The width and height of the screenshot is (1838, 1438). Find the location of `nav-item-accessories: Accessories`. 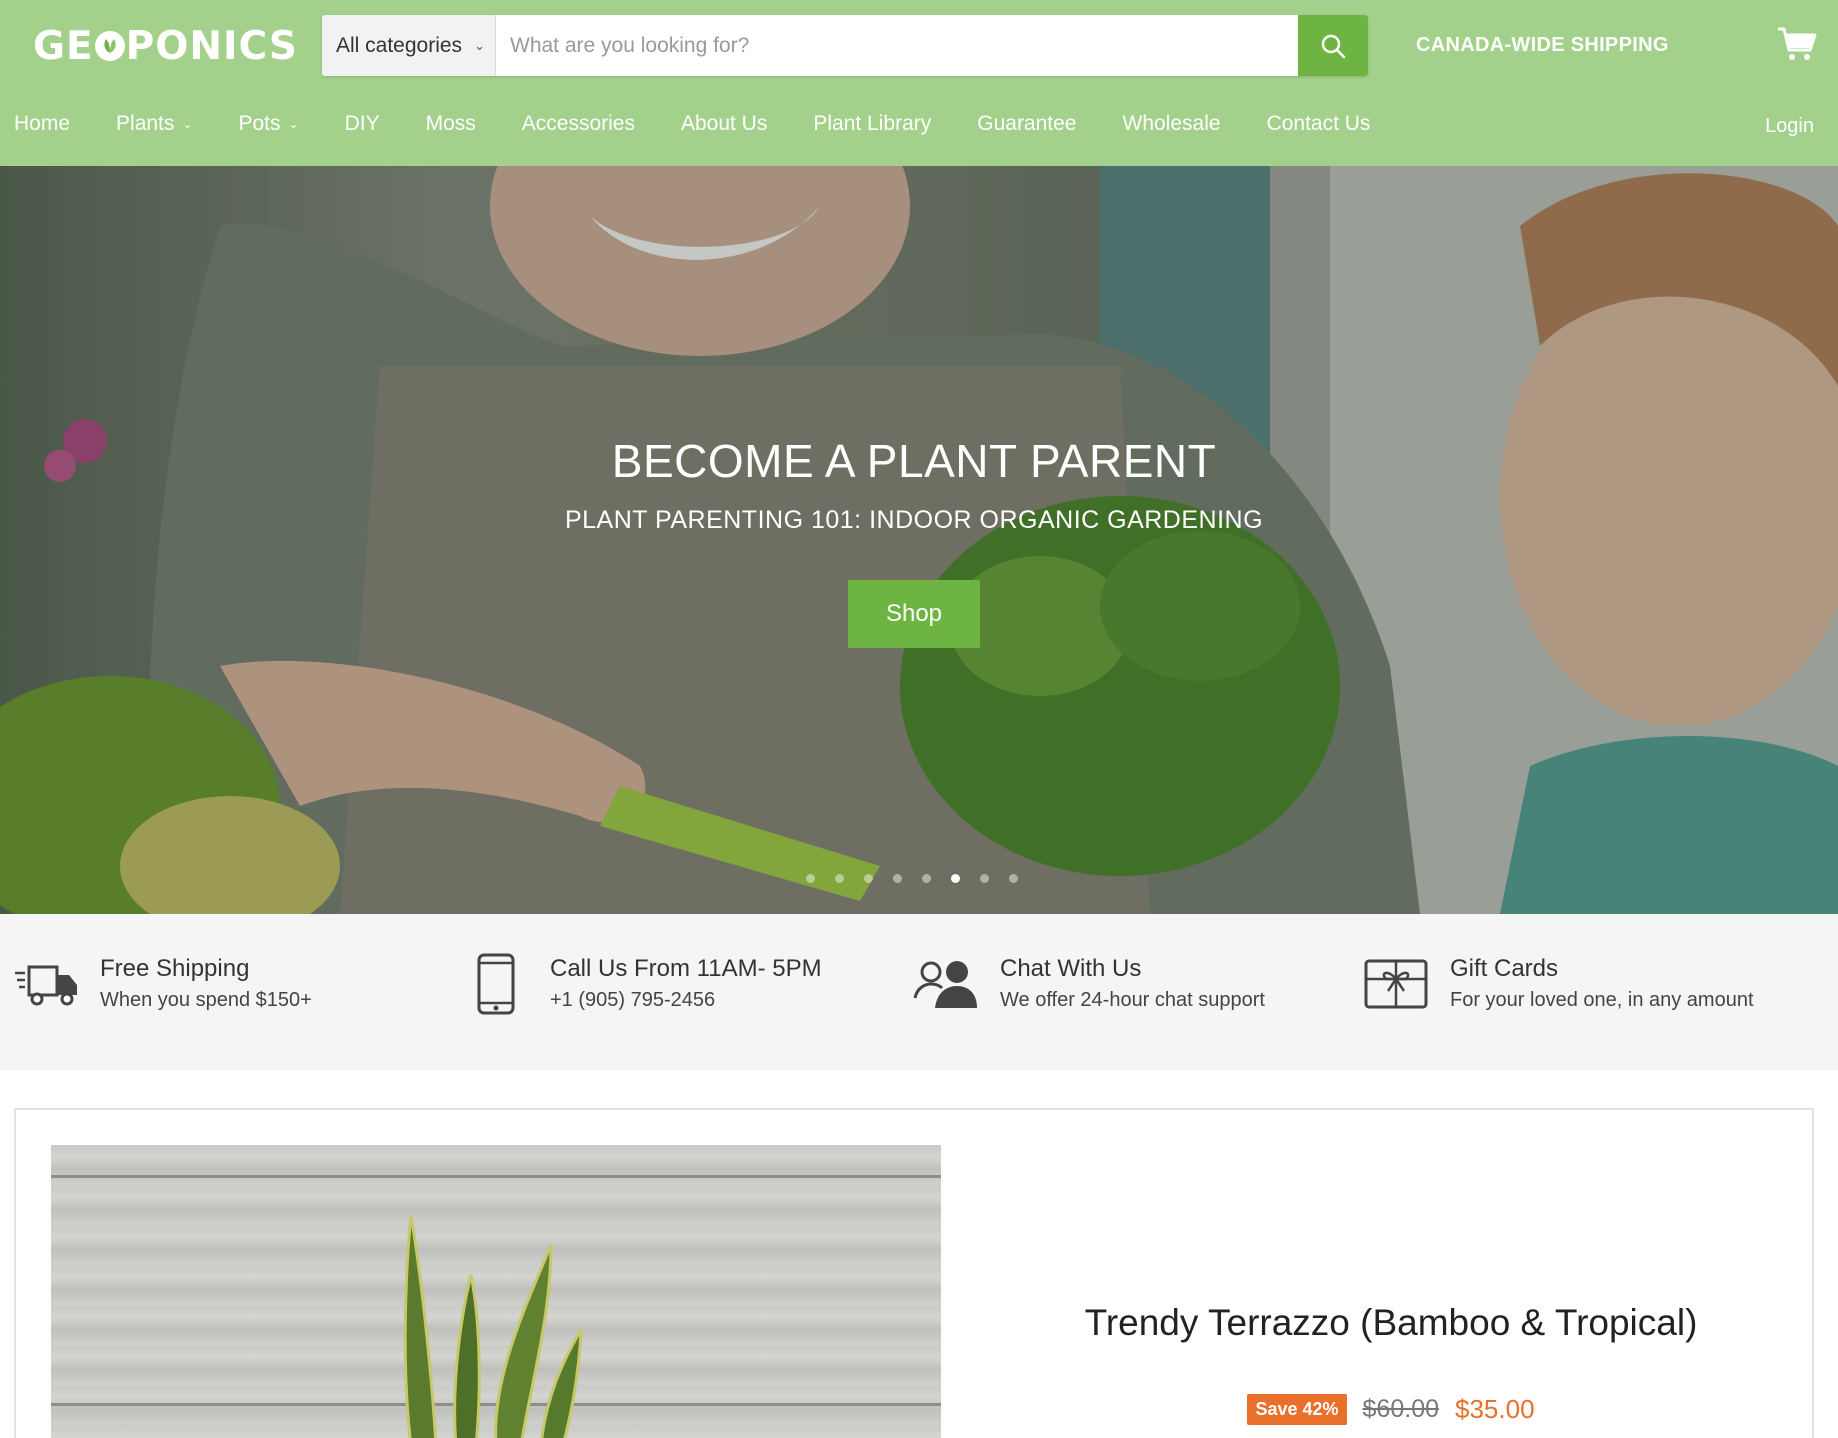

nav-item-accessories: Accessories is located at coordinates (578, 124).